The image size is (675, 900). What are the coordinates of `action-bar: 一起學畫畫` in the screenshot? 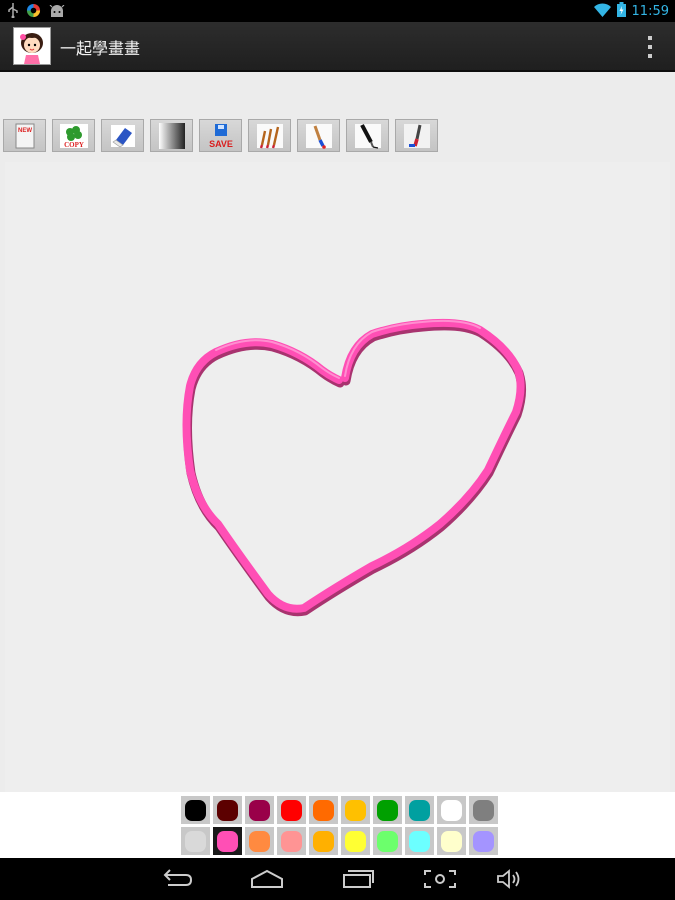 It's located at (337, 47).